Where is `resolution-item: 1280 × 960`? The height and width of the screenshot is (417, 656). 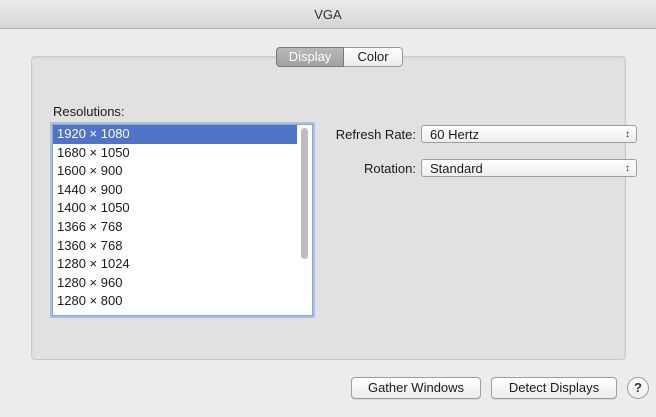 resolution-item: 1280 × 960 is located at coordinates (175, 283).